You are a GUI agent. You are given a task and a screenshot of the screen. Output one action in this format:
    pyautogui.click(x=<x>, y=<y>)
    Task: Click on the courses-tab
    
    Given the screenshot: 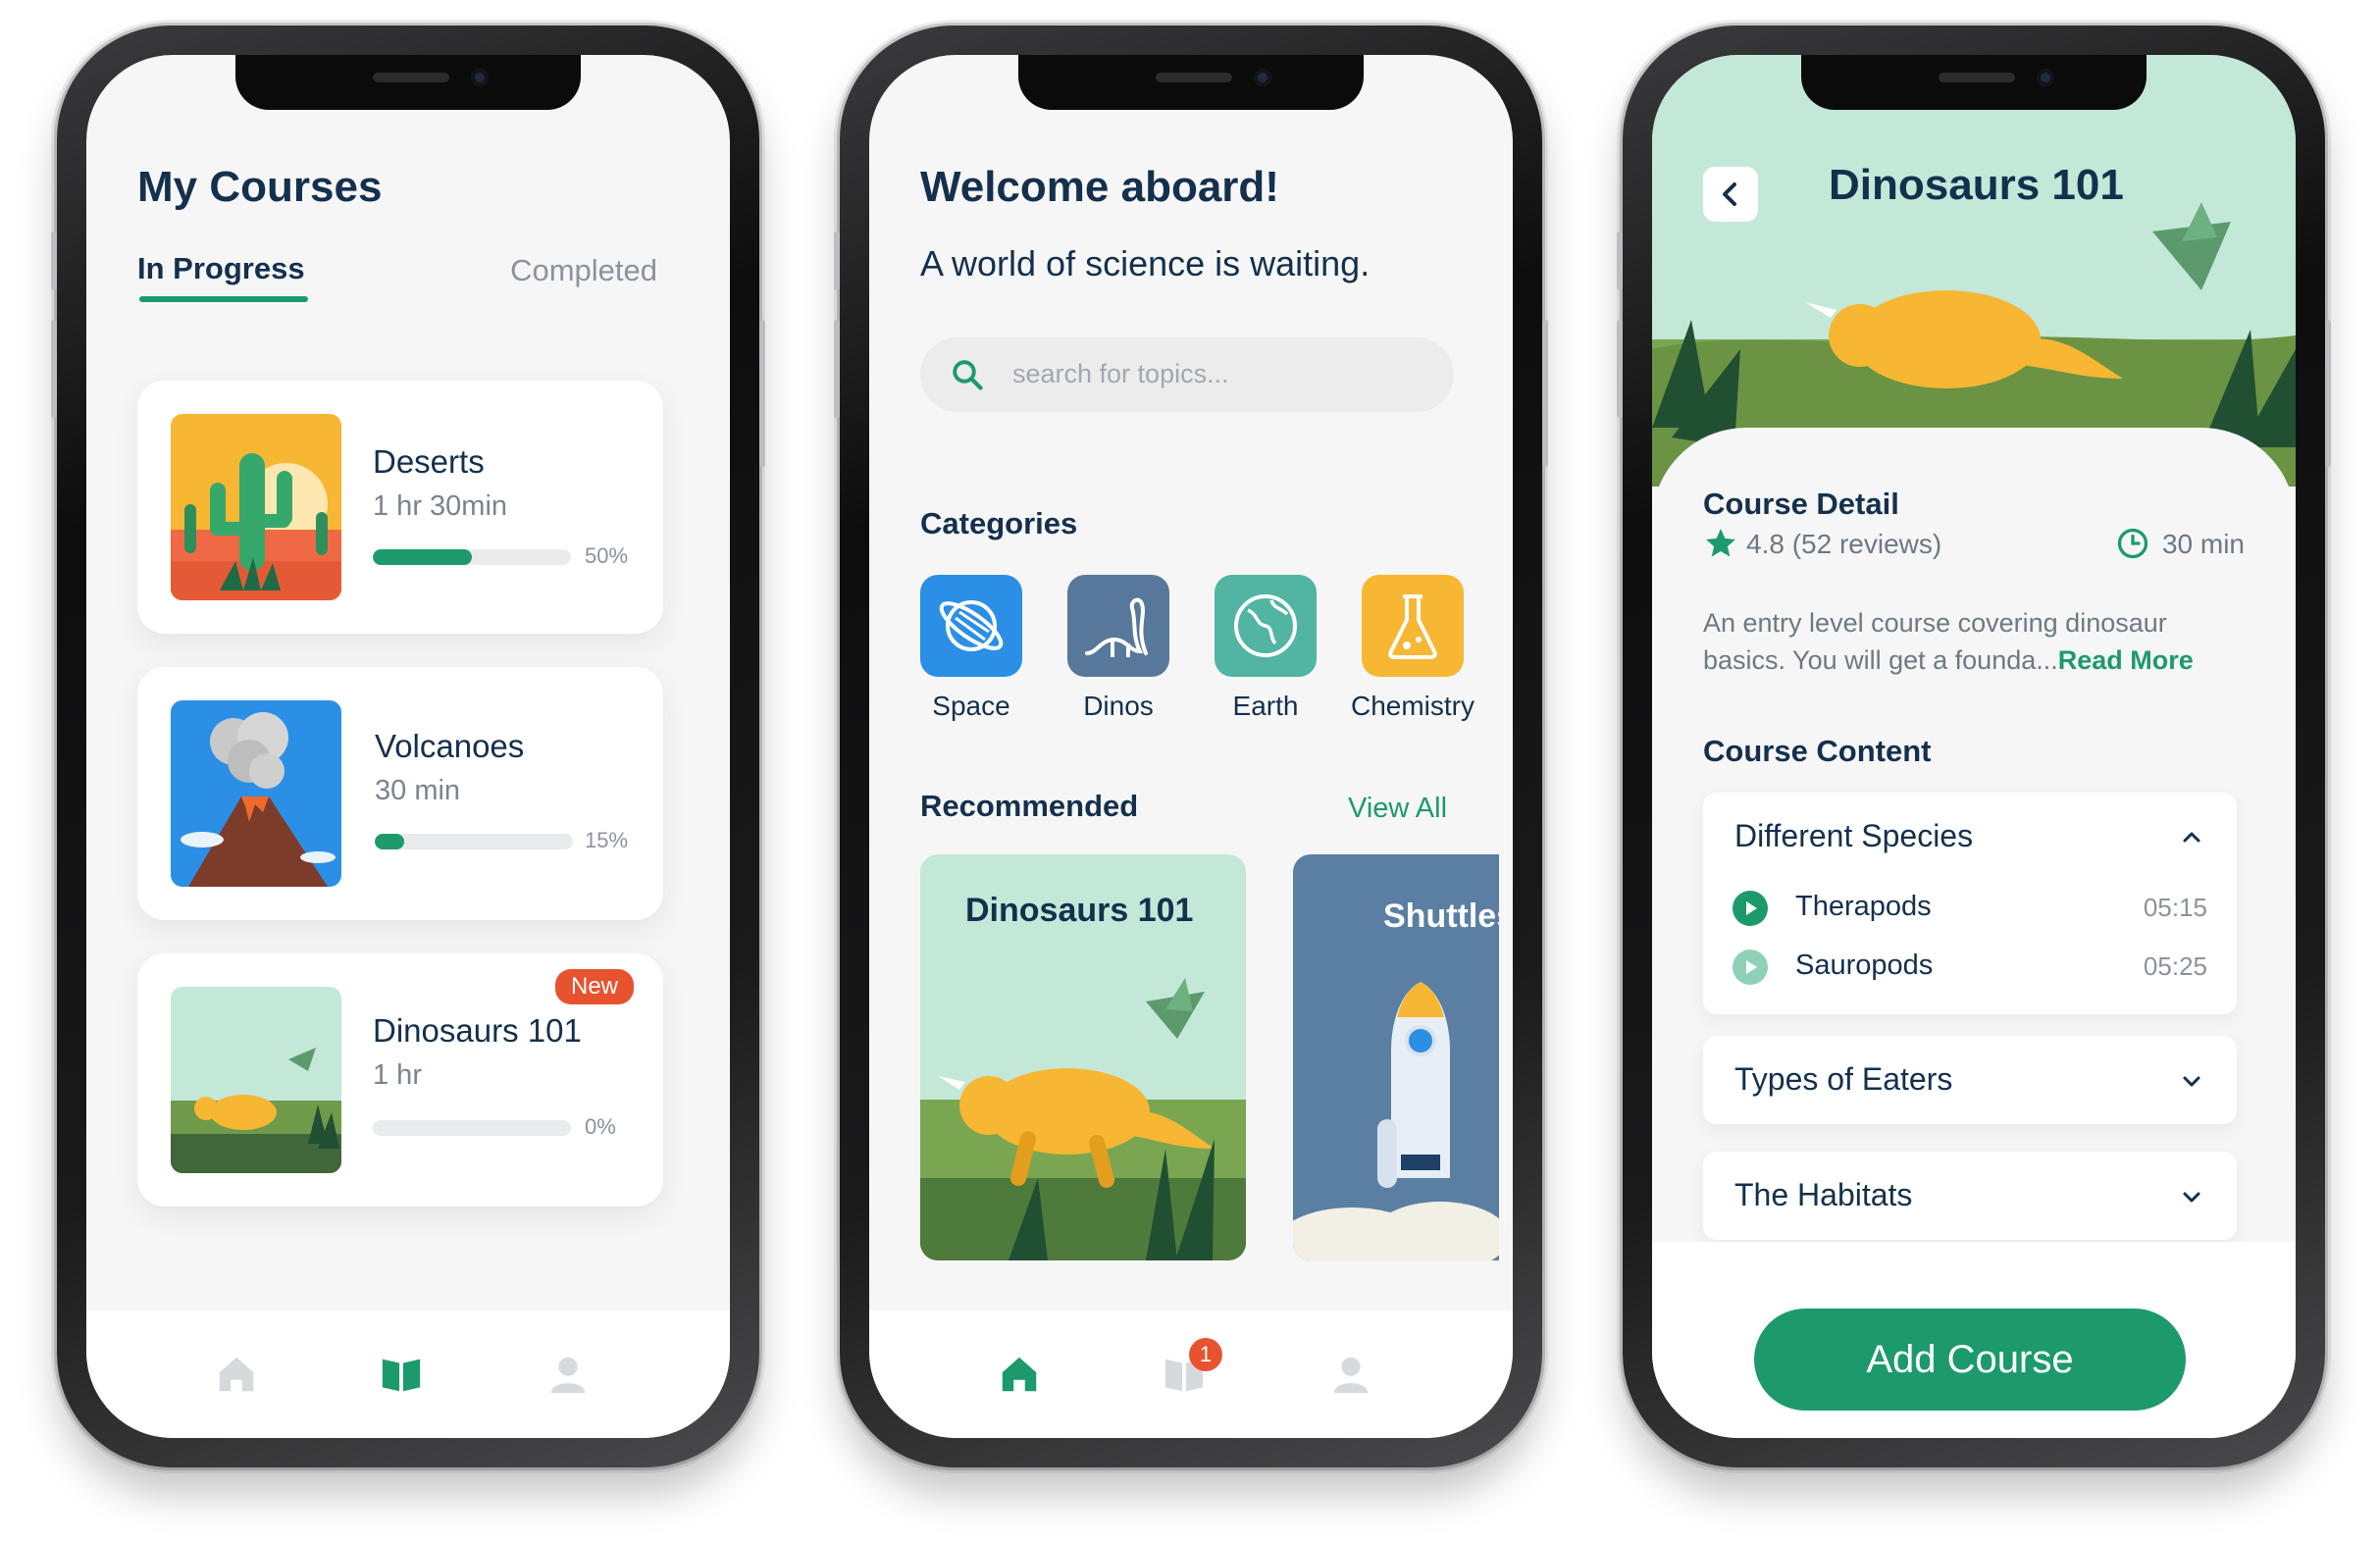 What is the action you would take?
    pyautogui.click(x=401, y=1374)
    